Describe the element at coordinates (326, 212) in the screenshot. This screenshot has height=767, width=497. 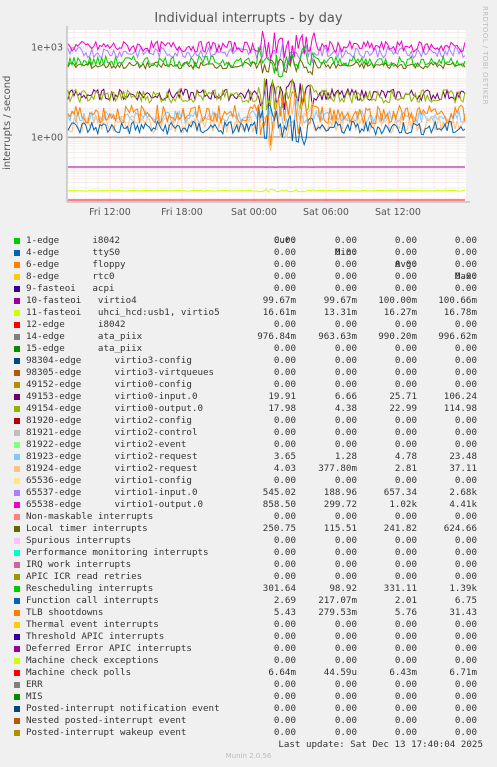
I see `x-tick-label: Sat 06:00` at that location.